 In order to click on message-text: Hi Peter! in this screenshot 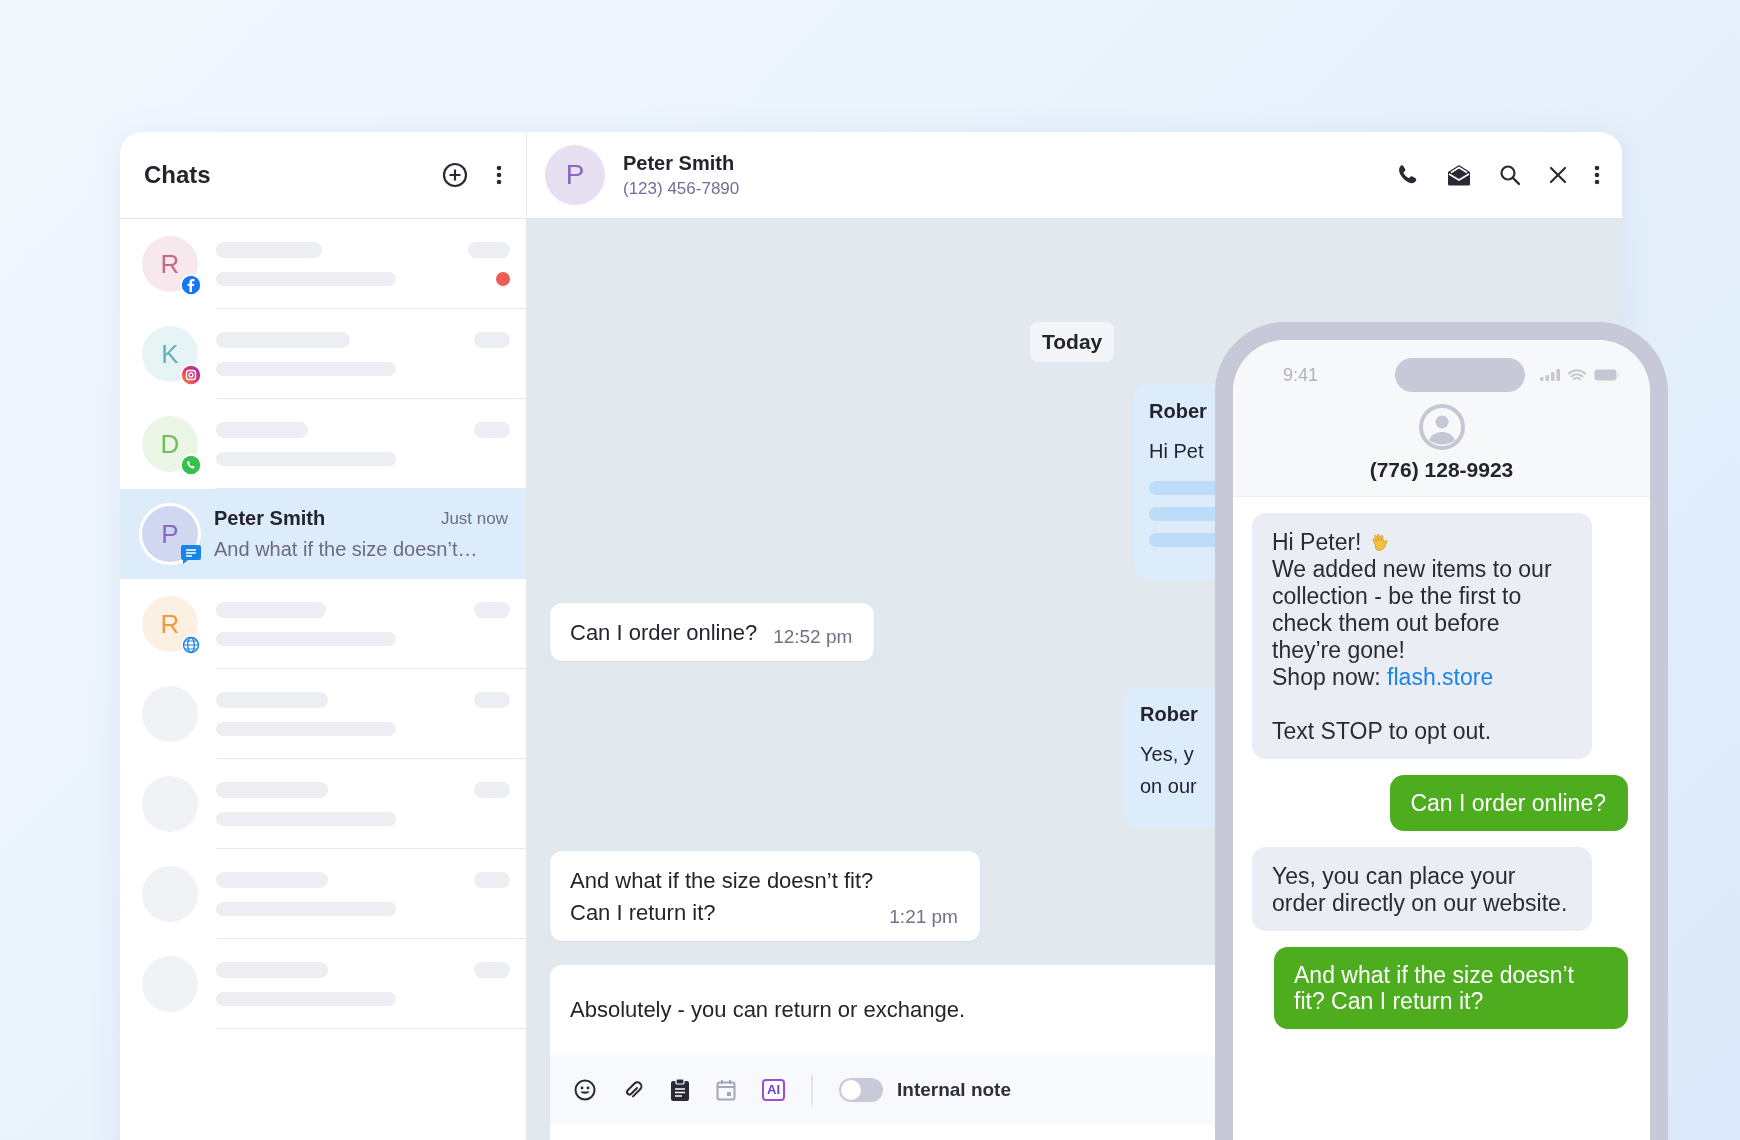, I will do `click(1317, 542)`.